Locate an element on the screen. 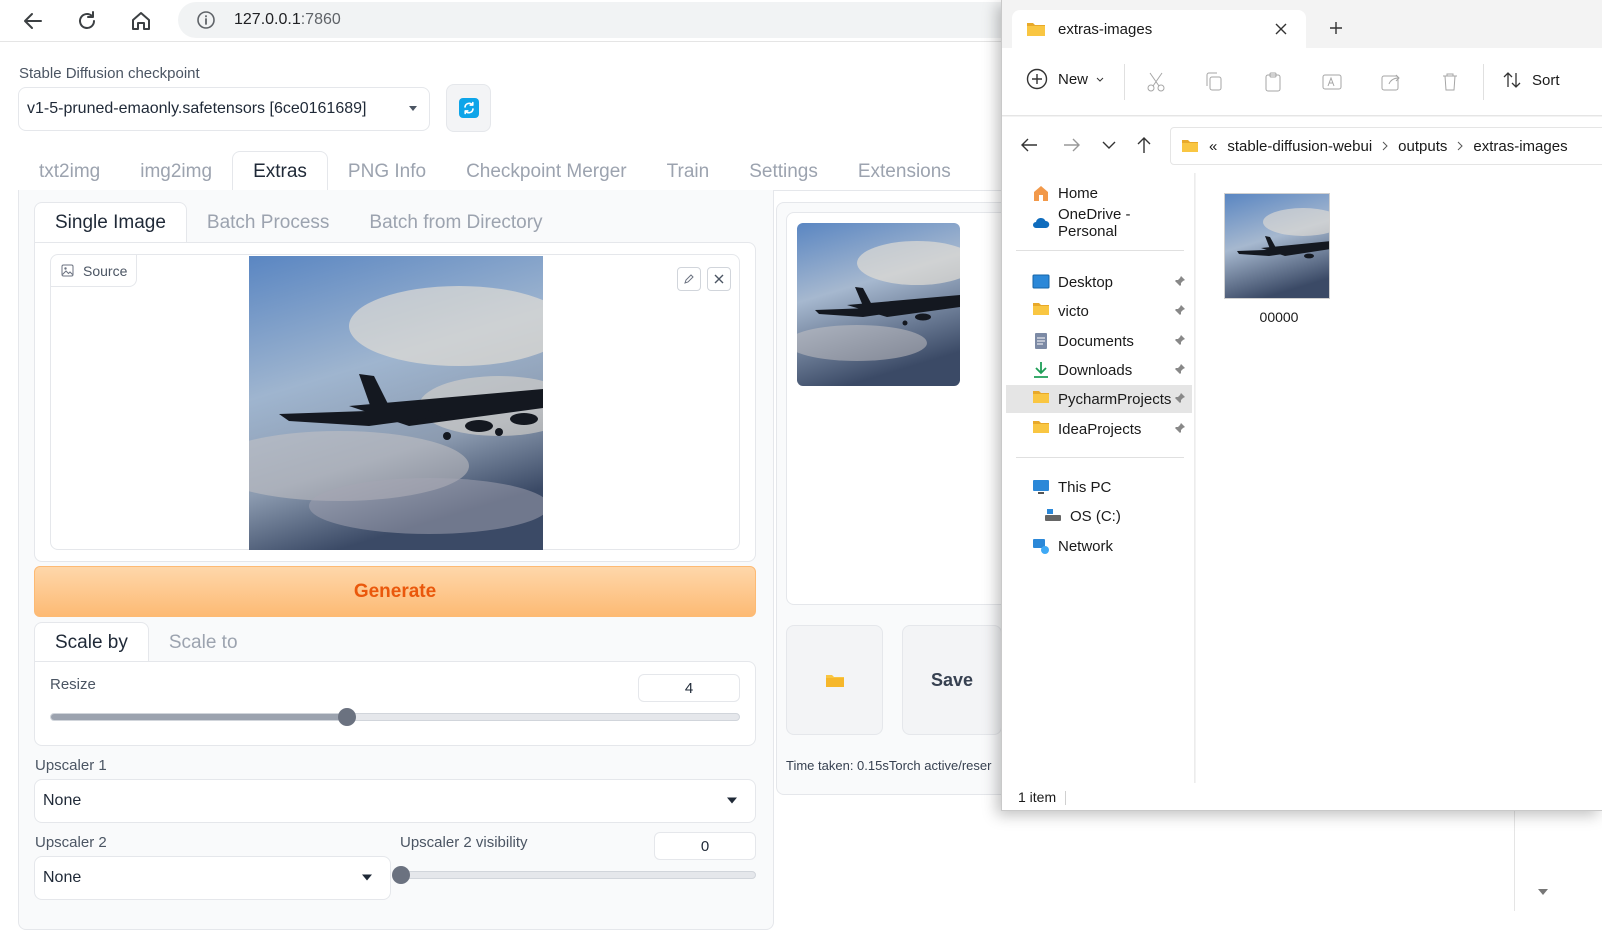 The image size is (1602, 930). sidebar-item-onedrive: OneDrive - Personal is located at coordinates (1099, 223).